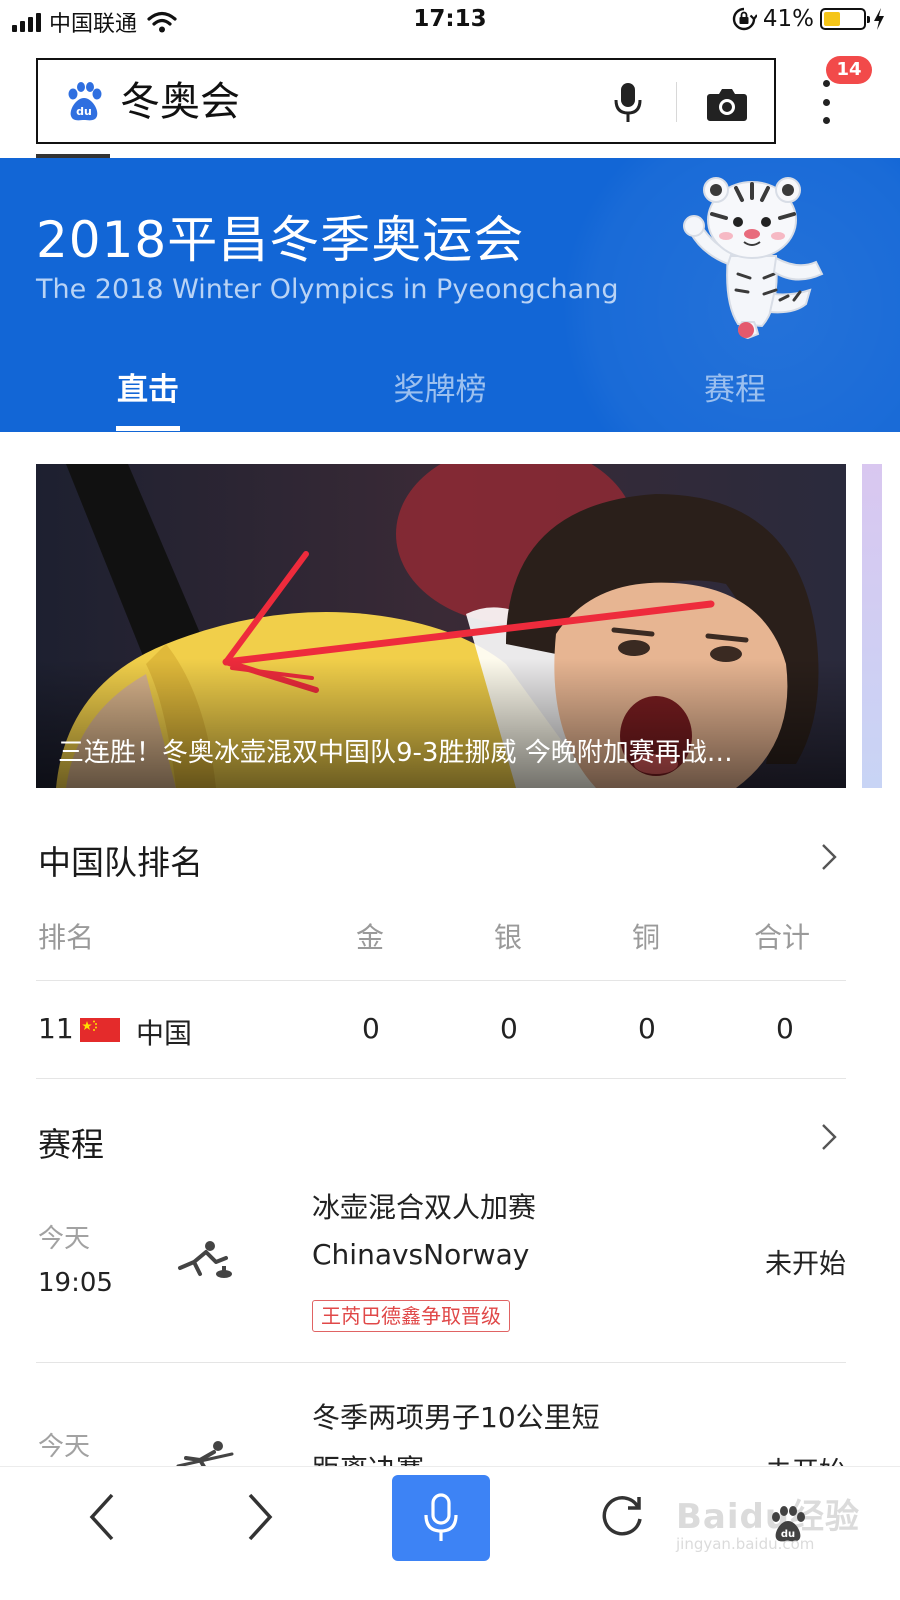 Image resolution: width=900 pixels, height=1600 pixels. What do you see at coordinates (450, 22) in the screenshot?
I see `status-bar: 中国联通 17:13 41%` at bounding box center [450, 22].